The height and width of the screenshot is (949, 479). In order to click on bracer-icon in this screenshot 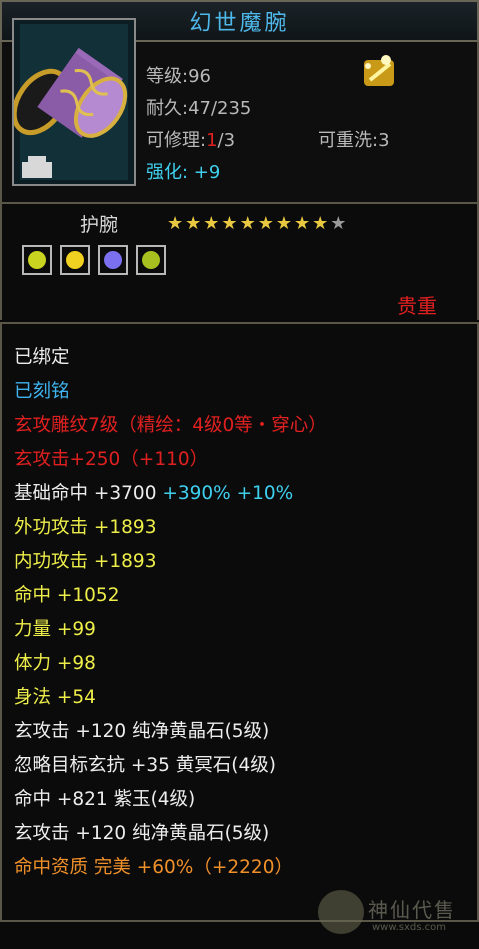, I will do `click(72, 102)`.